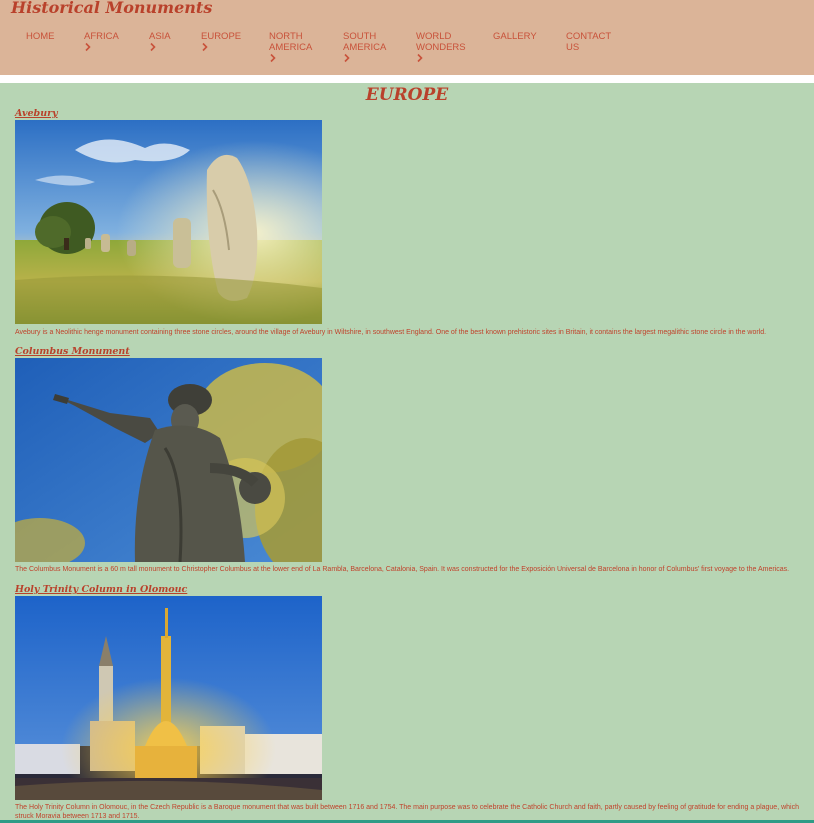 Image resolution: width=814 pixels, height=823 pixels. I want to click on monument-title-columbus: Columbus Monument, so click(72, 352).